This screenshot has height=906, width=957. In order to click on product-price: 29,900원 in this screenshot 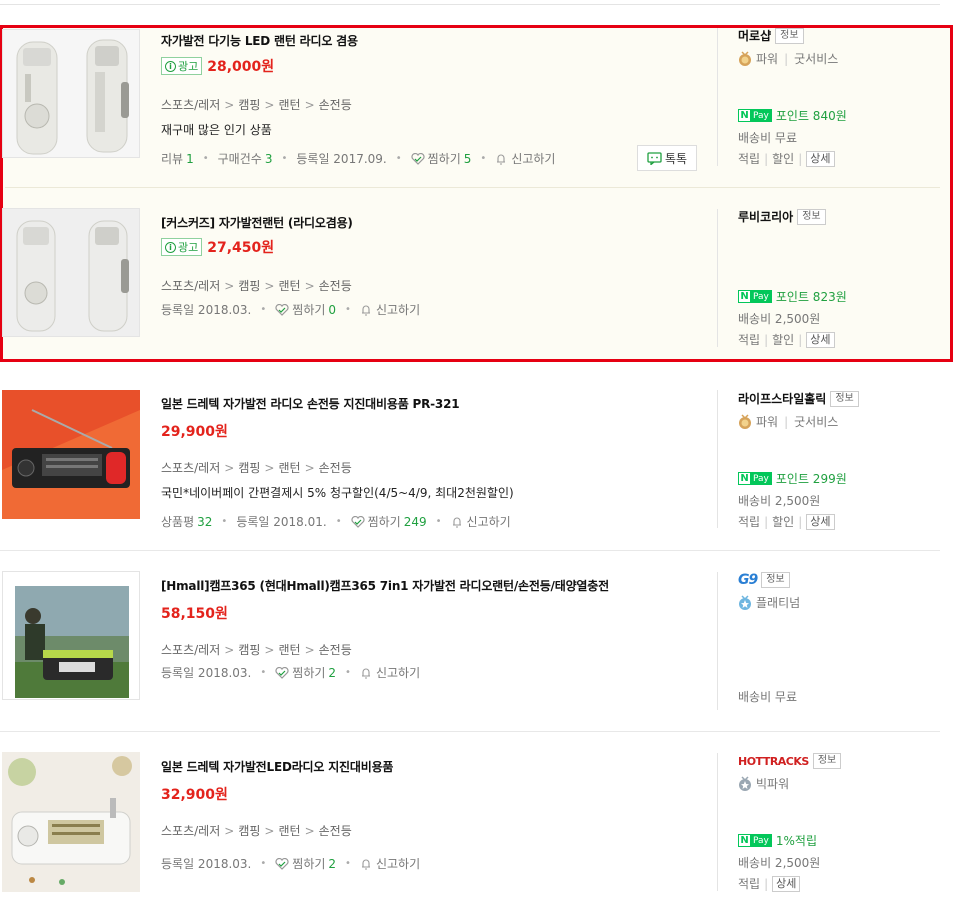, I will do `click(194, 432)`.